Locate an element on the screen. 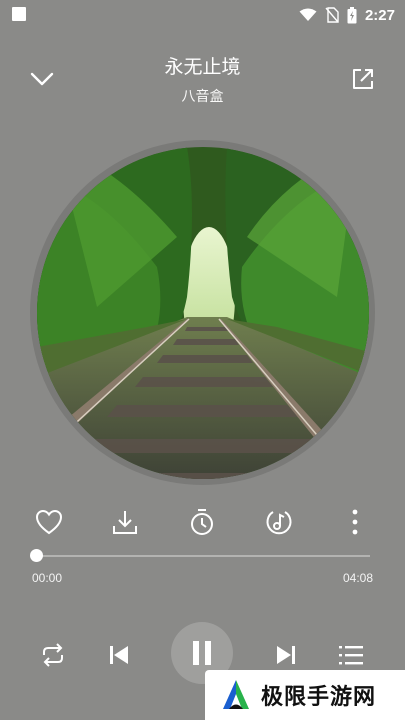 The image size is (405, 720). pause-icon is located at coordinates (202, 653).